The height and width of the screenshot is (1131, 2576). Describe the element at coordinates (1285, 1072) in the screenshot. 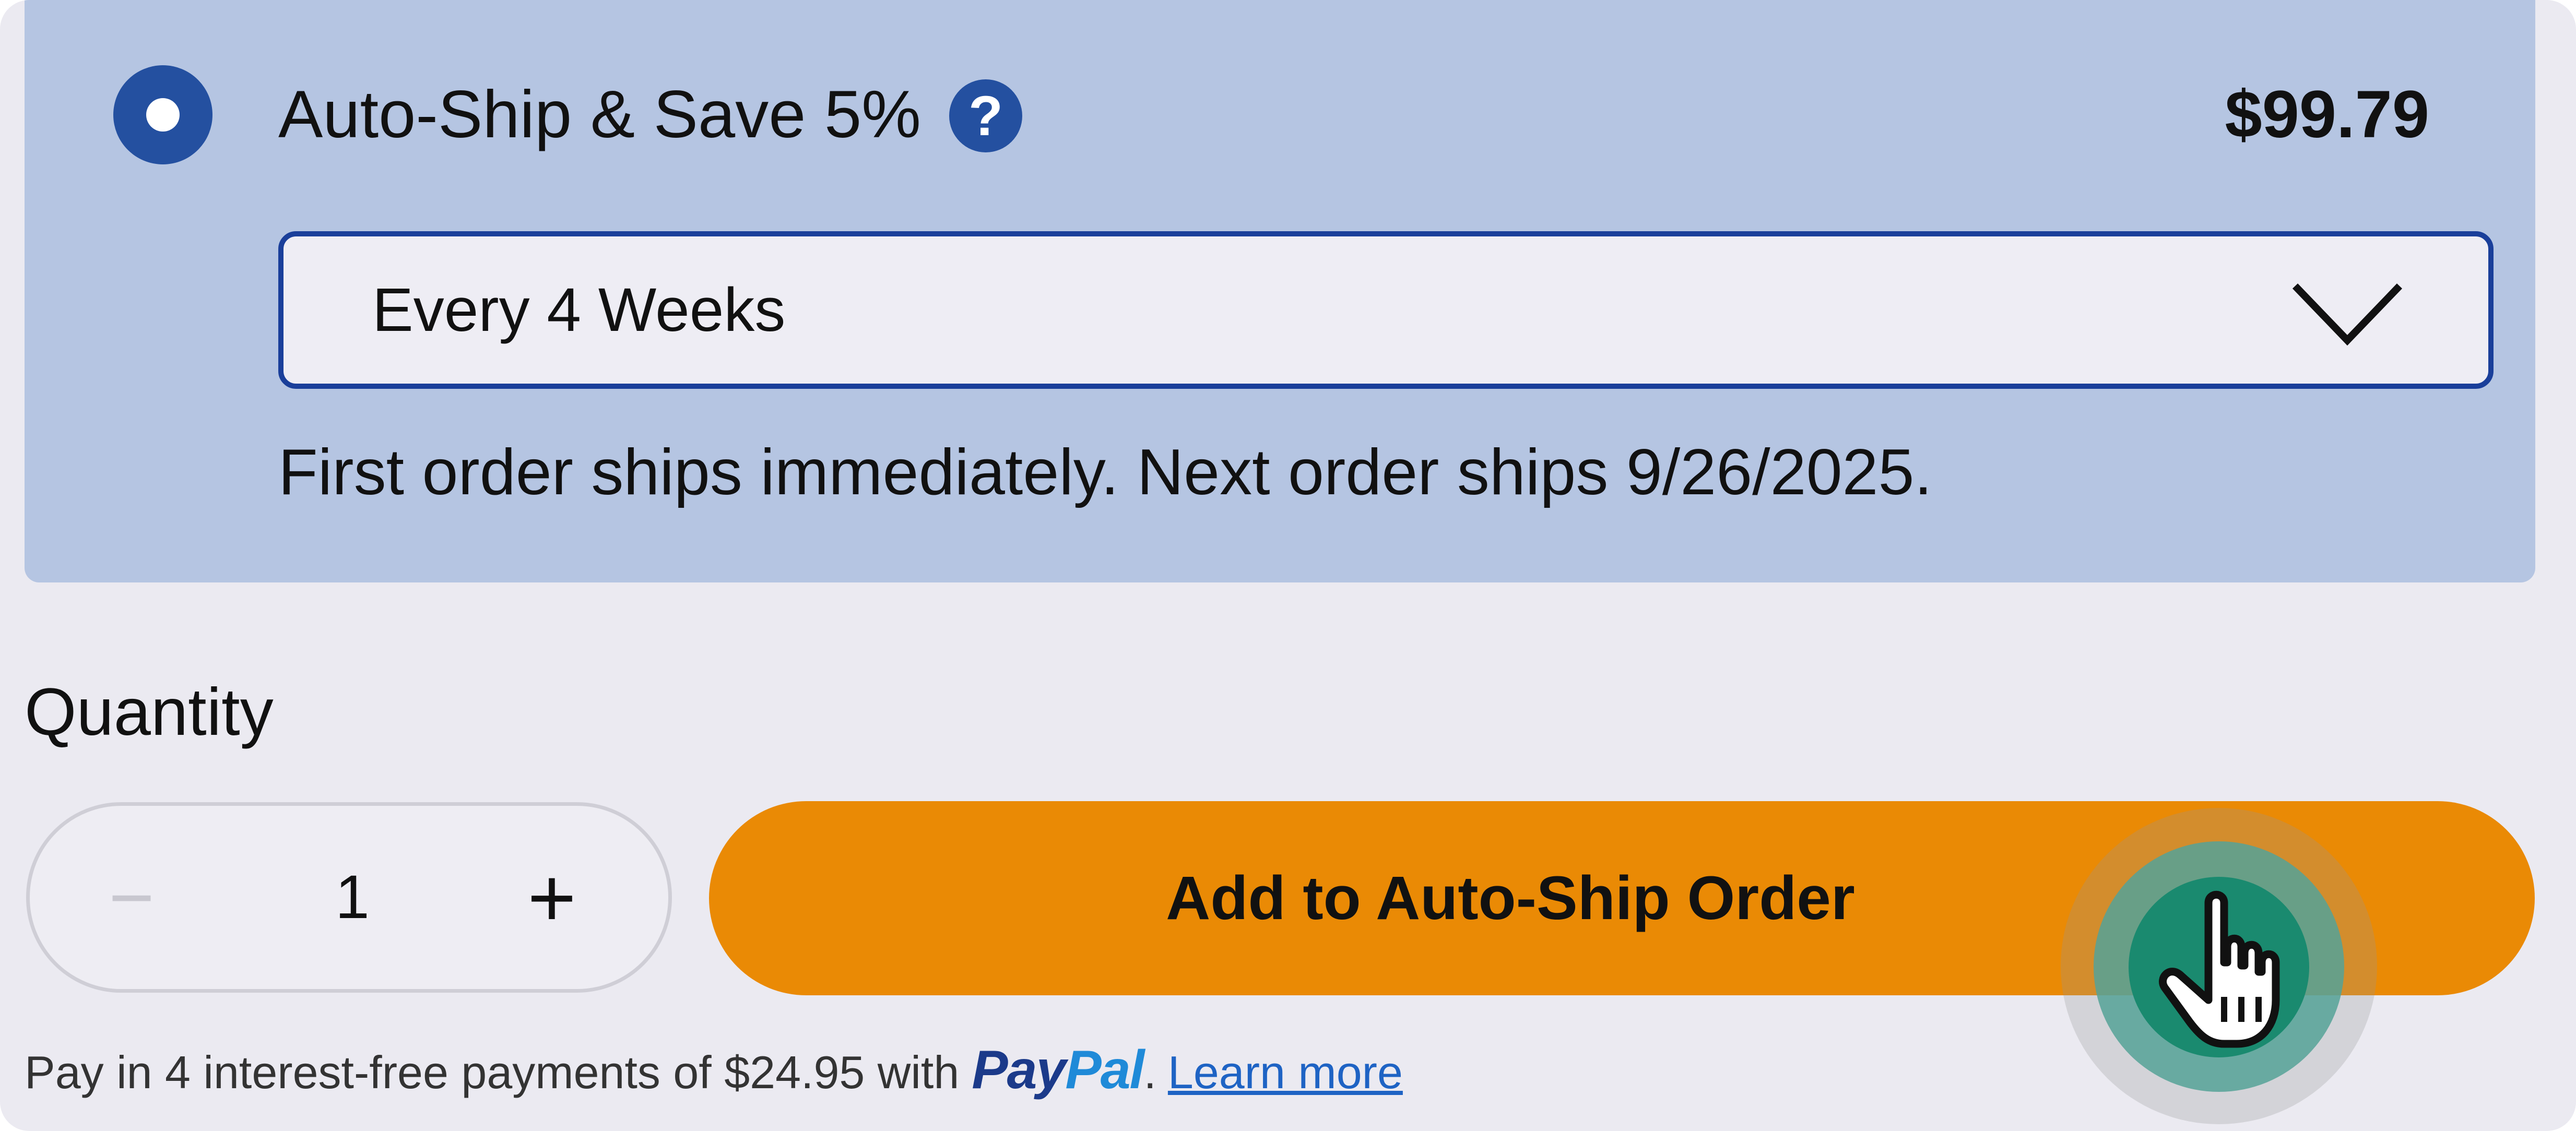

I see `learn-more-link: Learn more` at that location.